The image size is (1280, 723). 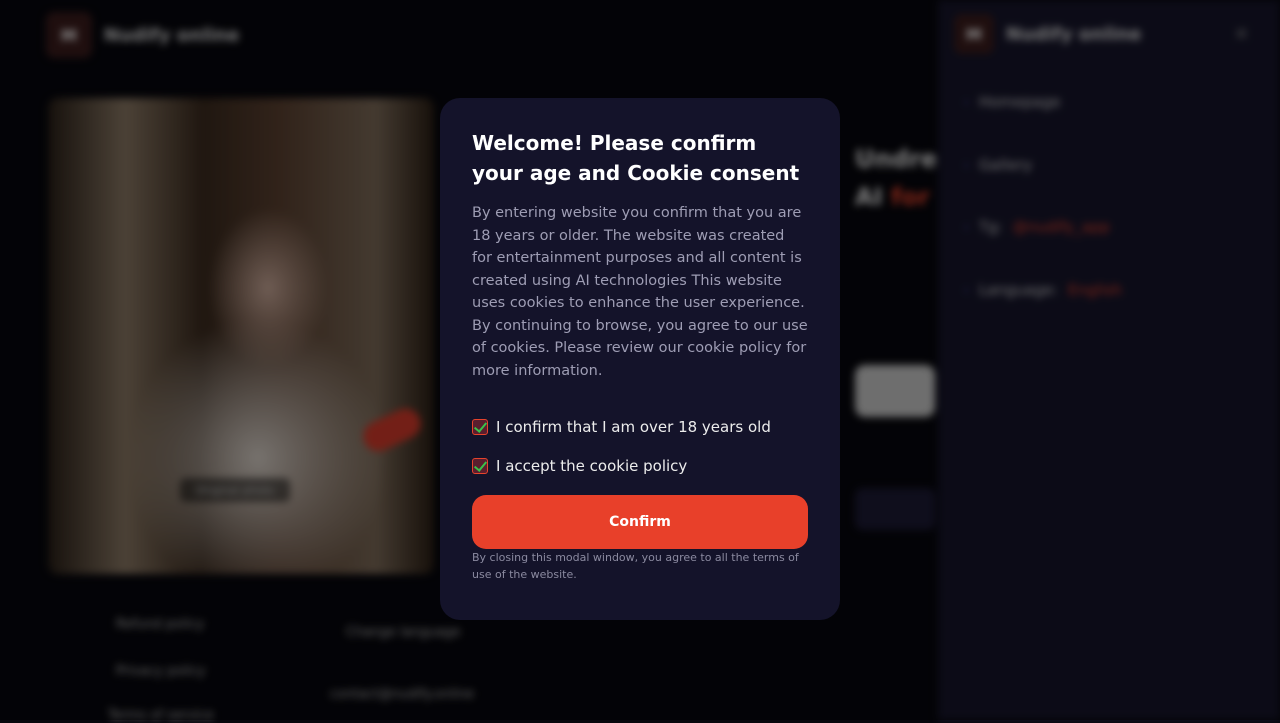 I want to click on cookie-consent-row: I accept the cookie policy, so click(x=579, y=466).